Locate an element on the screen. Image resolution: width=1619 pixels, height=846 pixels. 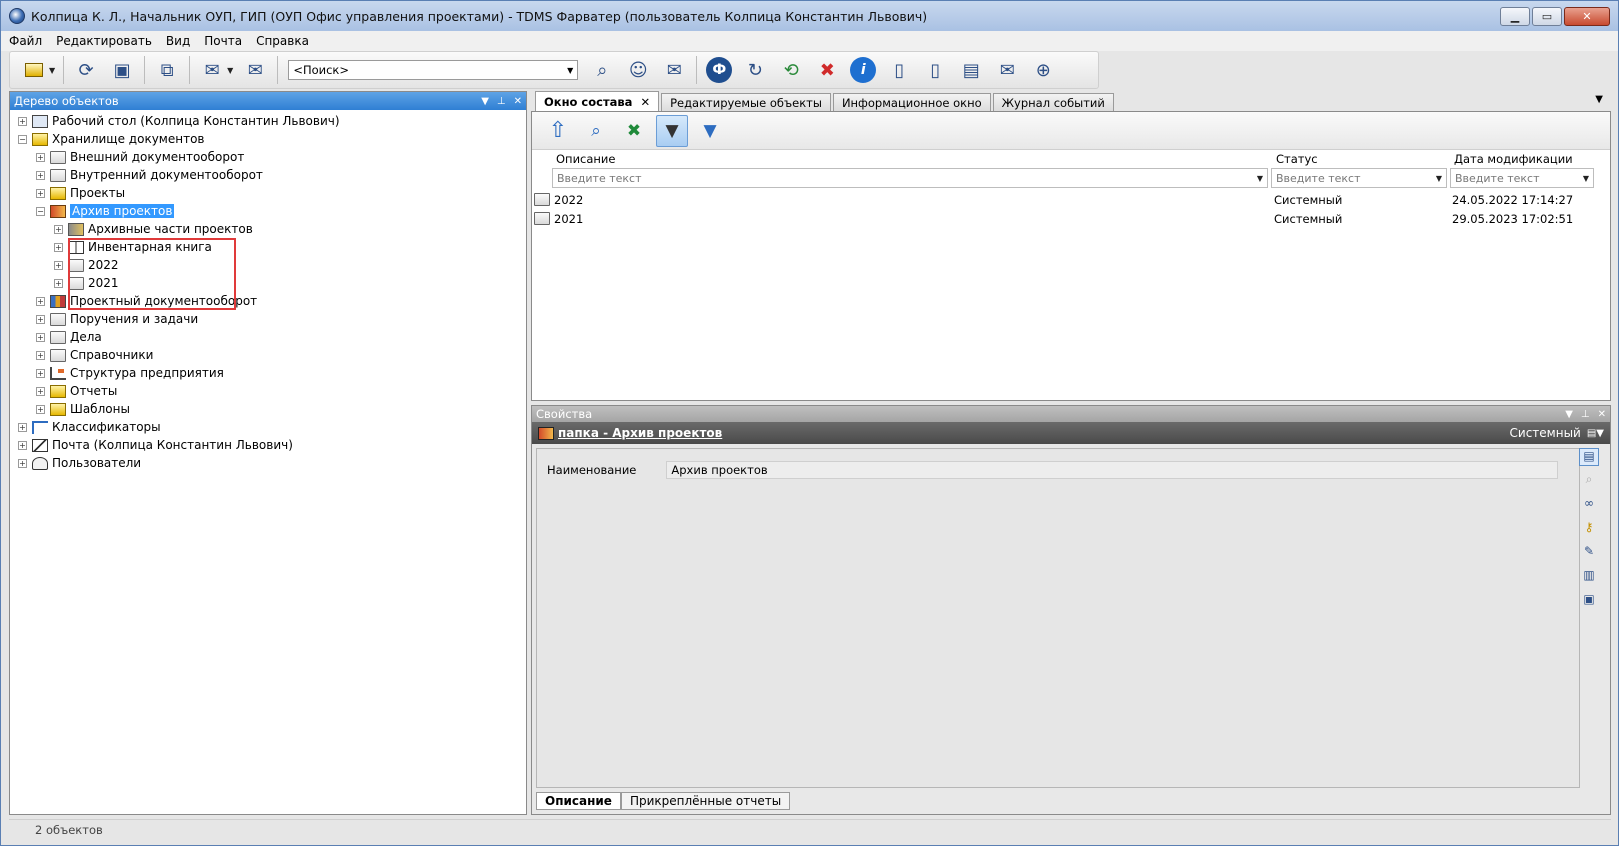
minimize-button: ▁ is located at coordinates (1515, 16).